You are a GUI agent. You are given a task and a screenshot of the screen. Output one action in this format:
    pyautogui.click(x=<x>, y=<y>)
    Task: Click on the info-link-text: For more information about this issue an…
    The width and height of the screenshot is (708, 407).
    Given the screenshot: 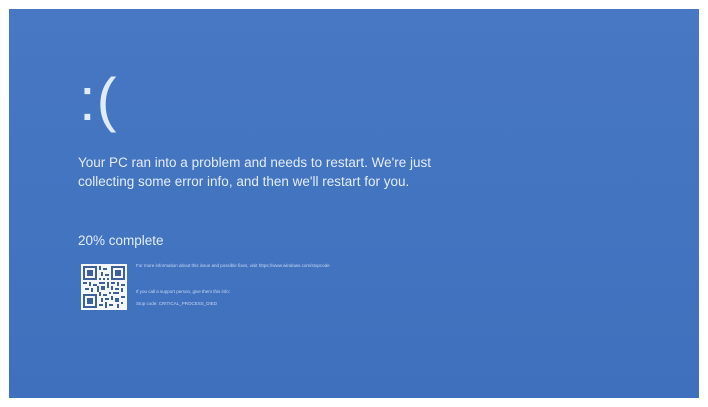 What is the action you would take?
    pyautogui.click(x=233, y=265)
    